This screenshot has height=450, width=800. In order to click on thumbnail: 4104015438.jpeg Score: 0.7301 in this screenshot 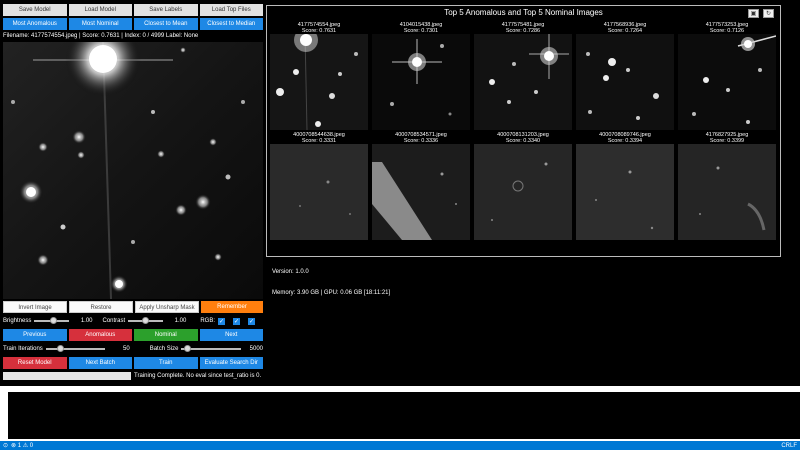, I will do `click(421, 76)`.